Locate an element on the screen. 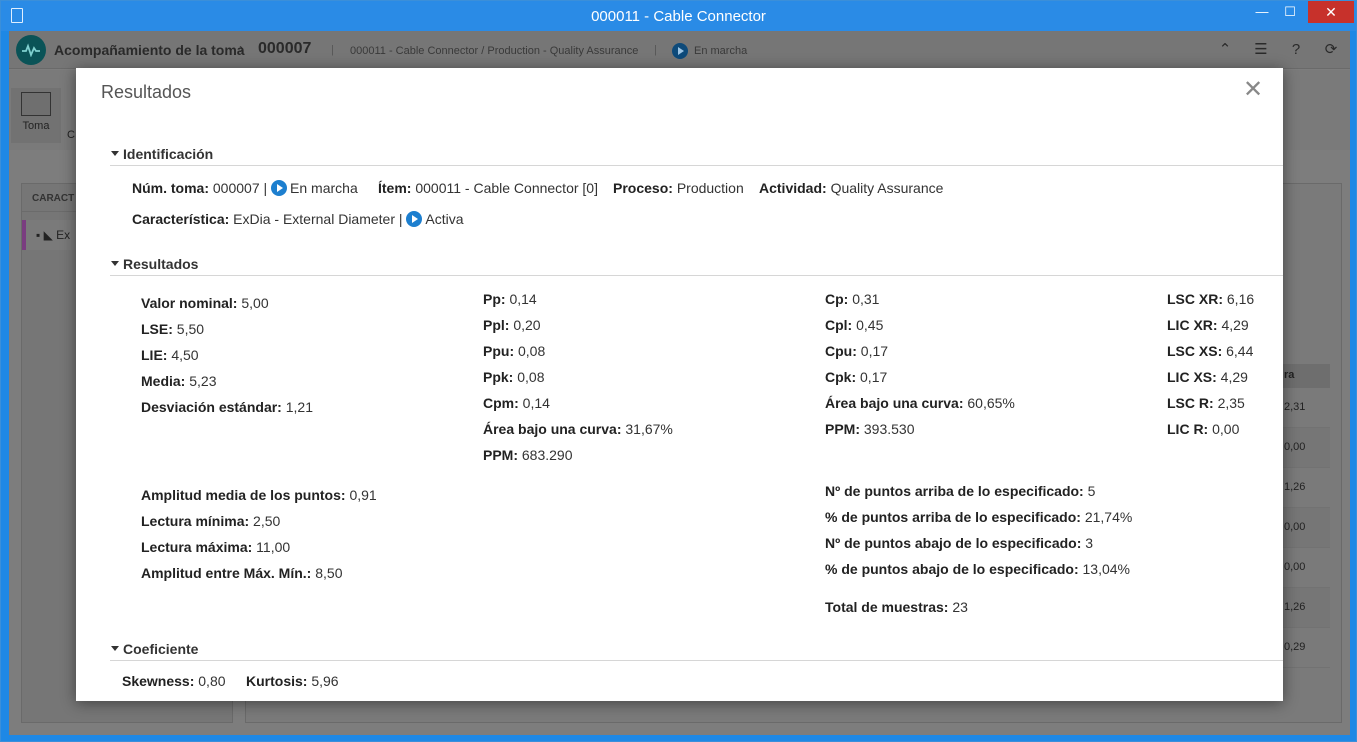 Image resolution: width=1357 pixels, height=742 pixels. field-label: Ppl: is located at coordinates (496, 325).